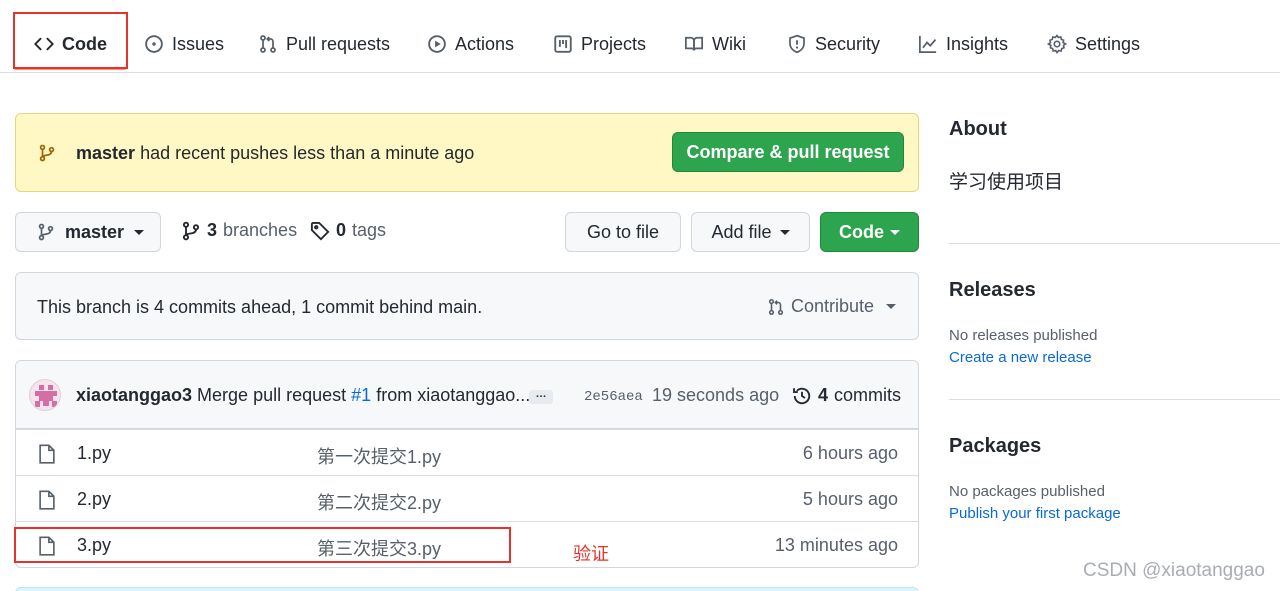 This screenshot has width=1280, height=591. What do you see at coordinates (850, 453) in the screenshot?
I see `file-age: 6 hours ago` at bounding box center [850, 453].